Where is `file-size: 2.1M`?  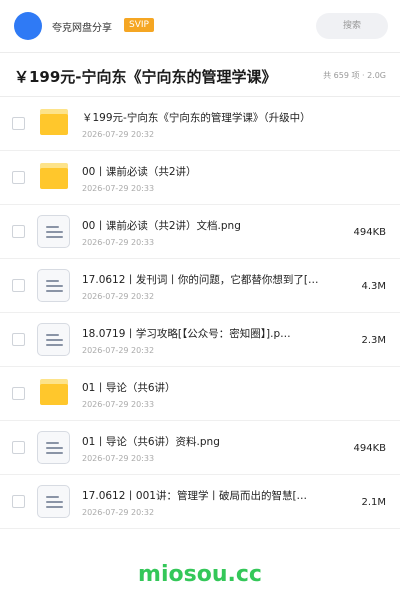
file-size: 2.1M is located at coordinates (373, 502).